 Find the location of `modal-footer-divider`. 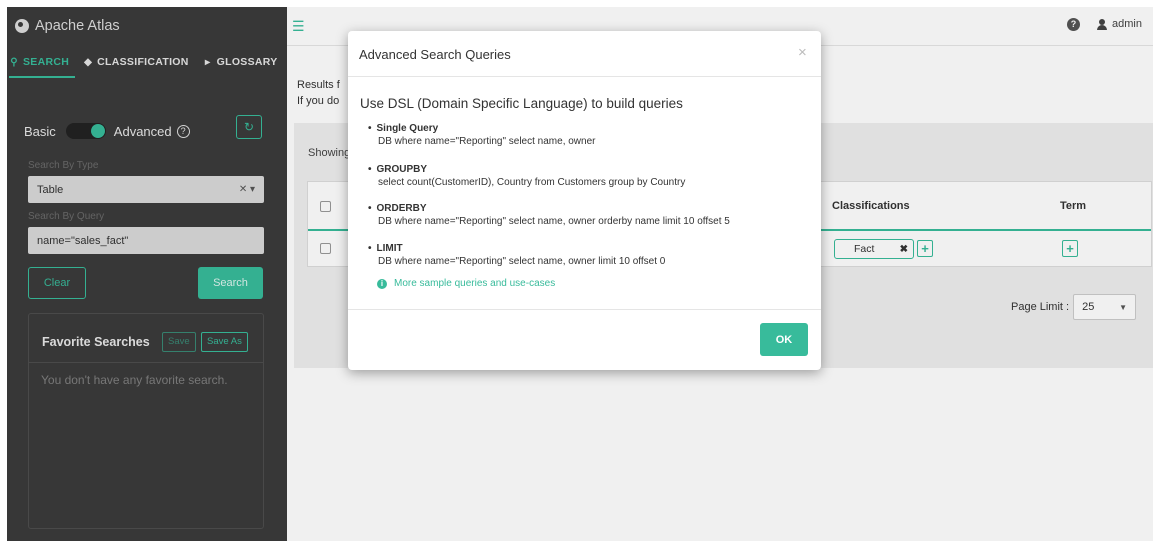

modal-footer-divider is located at coordinates (584, 309).